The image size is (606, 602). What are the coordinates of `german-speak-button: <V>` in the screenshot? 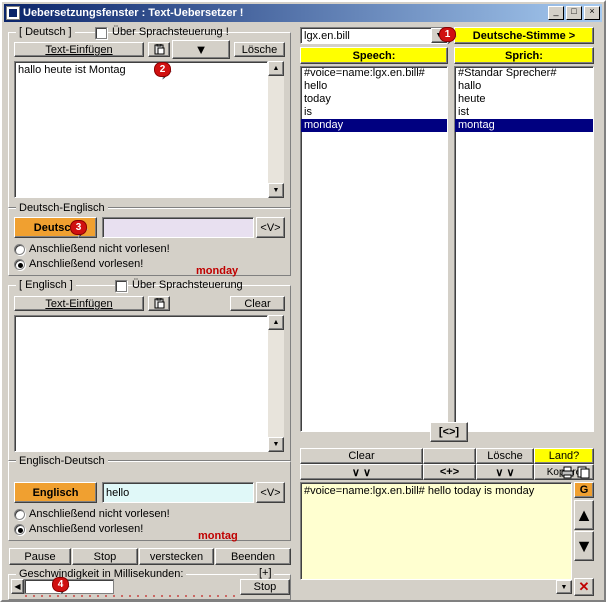 It's located at (270, 227).